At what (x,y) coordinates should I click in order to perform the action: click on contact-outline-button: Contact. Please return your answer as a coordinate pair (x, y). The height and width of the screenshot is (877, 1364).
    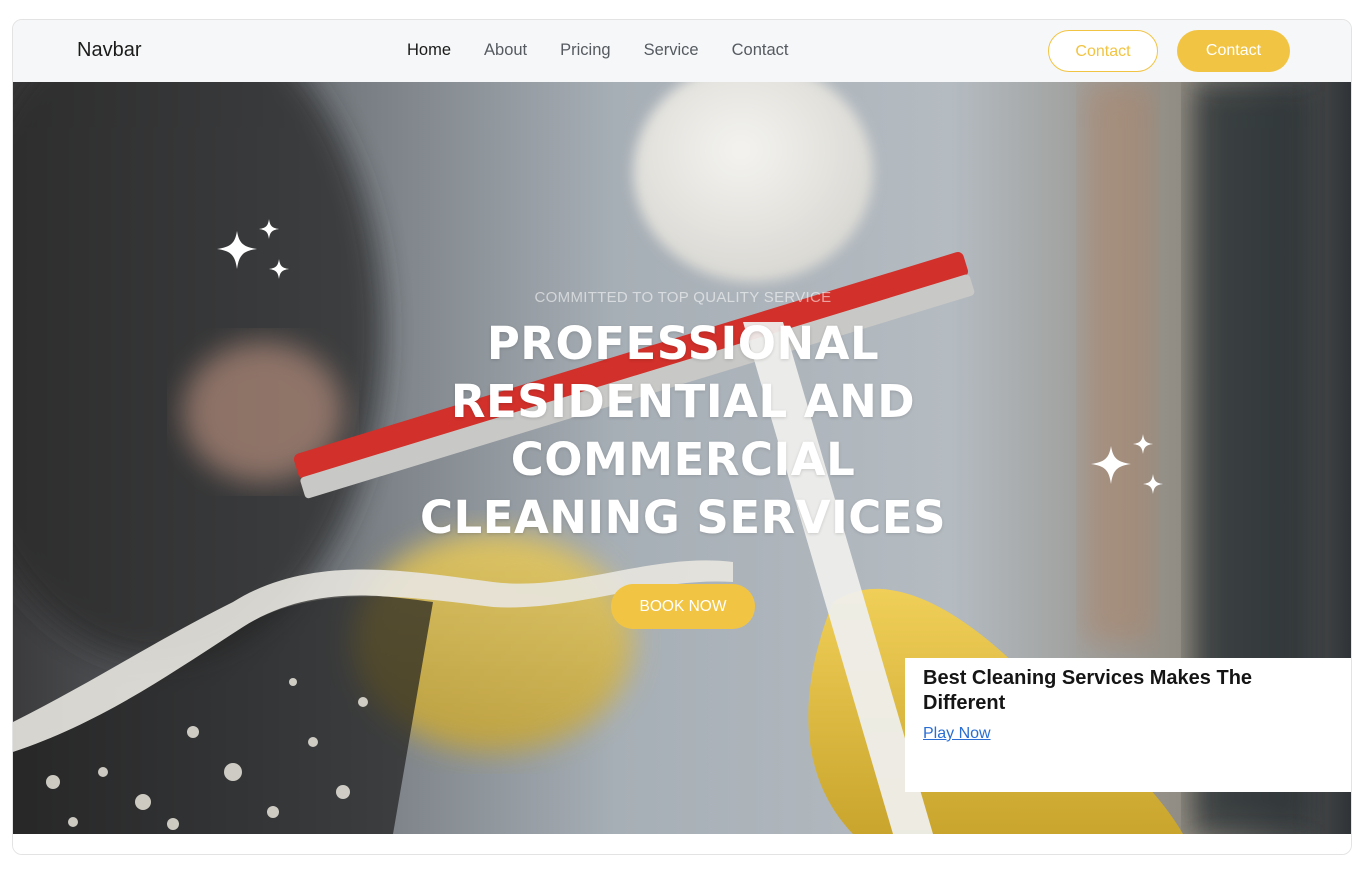
    Looking at the image, I should click on (1103, 51).